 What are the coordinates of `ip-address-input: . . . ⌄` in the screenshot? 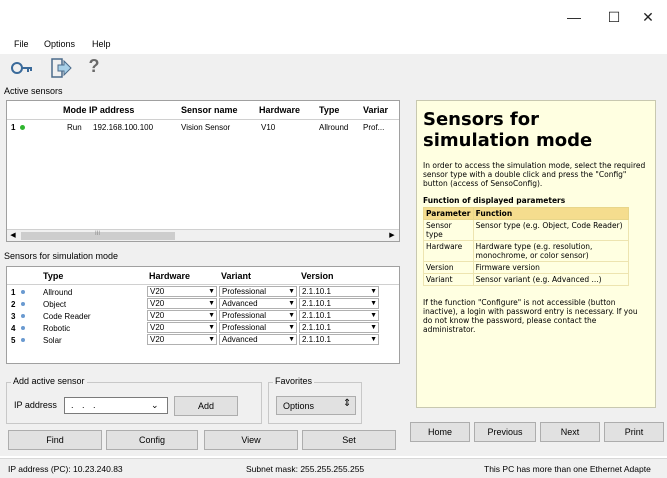 It's located at (116, 405).